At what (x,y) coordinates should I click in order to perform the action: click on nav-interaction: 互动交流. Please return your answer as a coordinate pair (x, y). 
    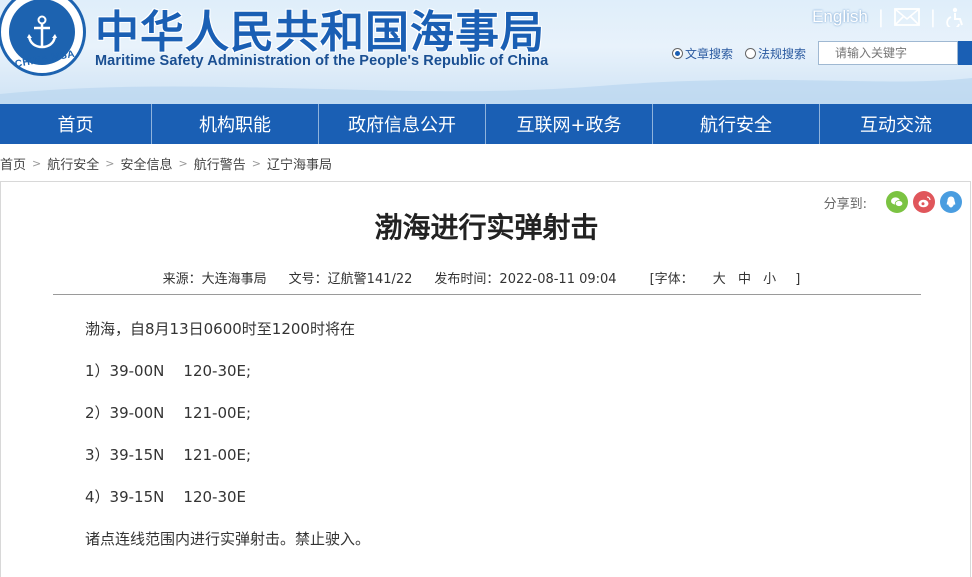
    Looking at the image, I should click on (896, 124).